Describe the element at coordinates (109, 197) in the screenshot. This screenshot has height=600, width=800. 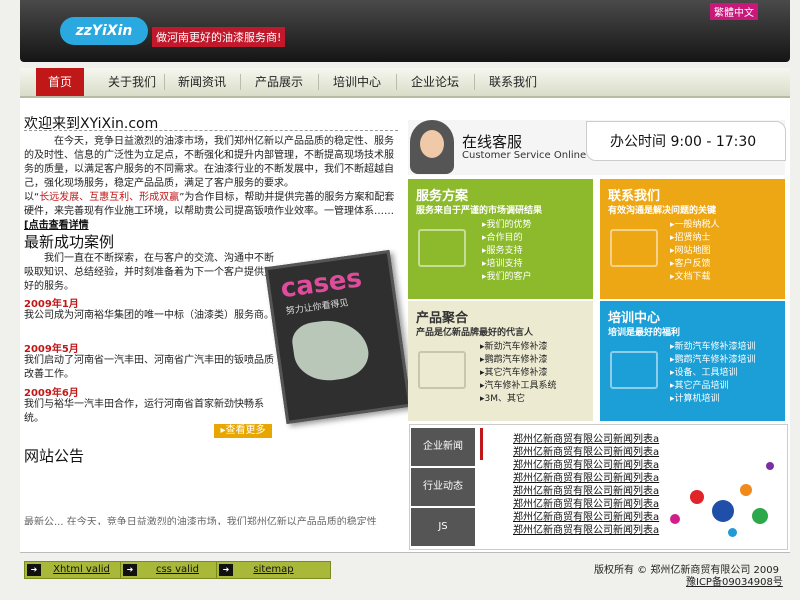
I see `highlight-text: 长远发展、互惠互利、形成双赢` at that location.